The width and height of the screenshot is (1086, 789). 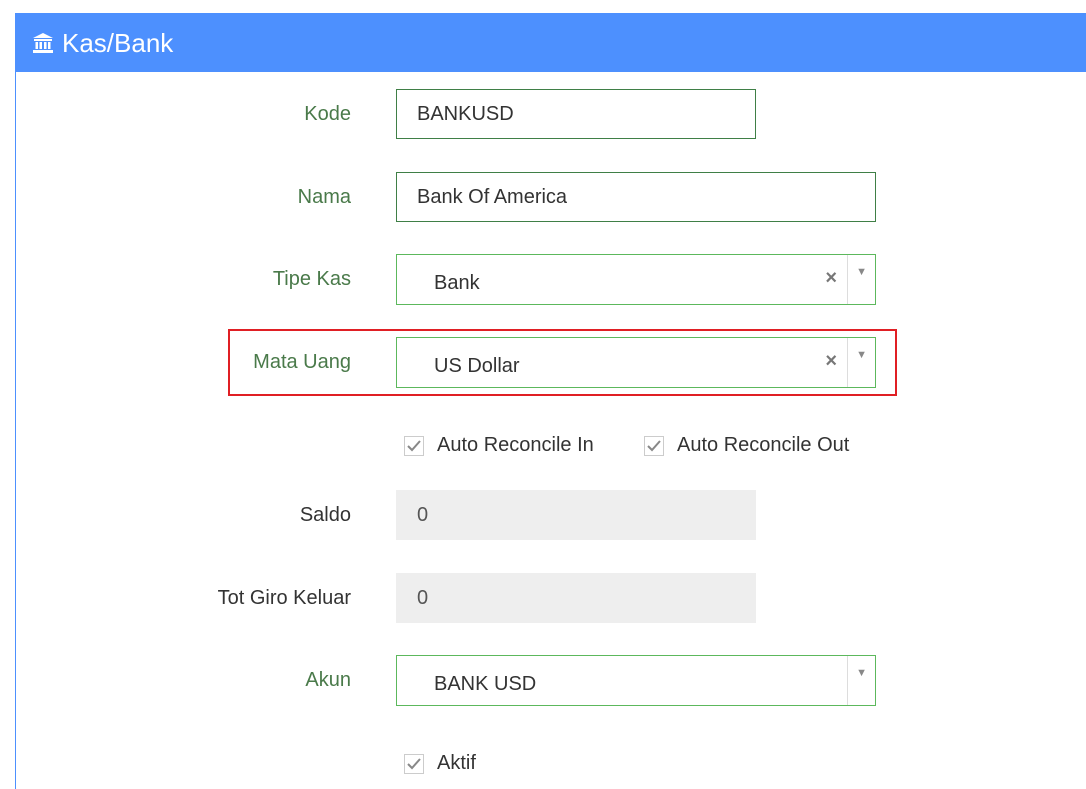 What do you see at coordinates (284, 598) in the screenshot?
I see `tot-giro-keluar-label: Tot Giro Keluar` at bounding box center [284, 598].